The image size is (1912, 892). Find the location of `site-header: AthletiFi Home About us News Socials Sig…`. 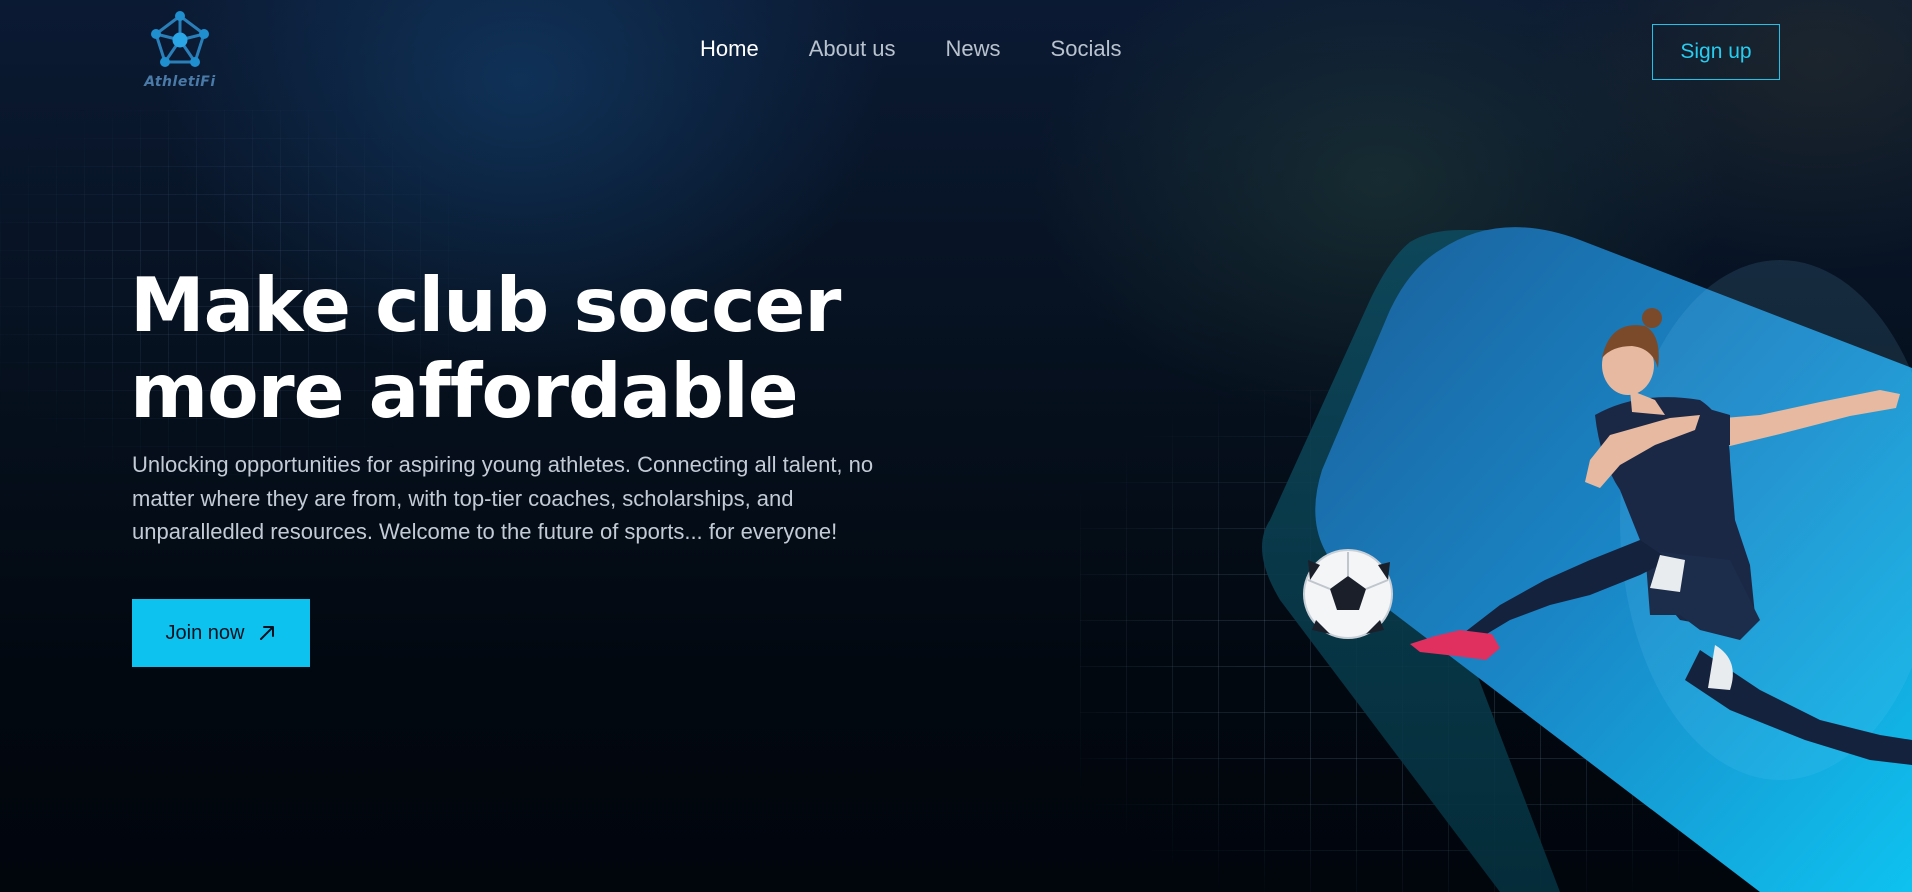

site-header: AthletiFi Home About us News Socials Sig… is located at coordinates (956, 54).